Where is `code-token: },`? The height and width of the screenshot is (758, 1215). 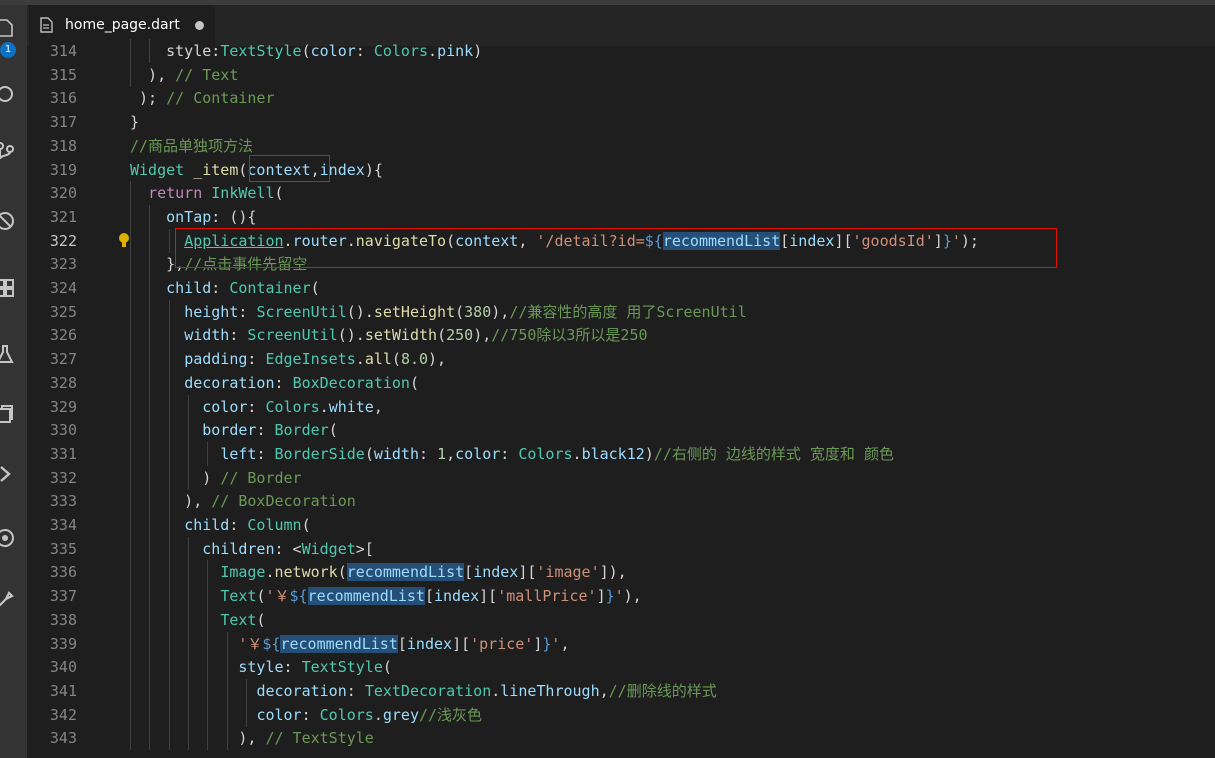
code-token: }, is located at coordinates (157, 264).